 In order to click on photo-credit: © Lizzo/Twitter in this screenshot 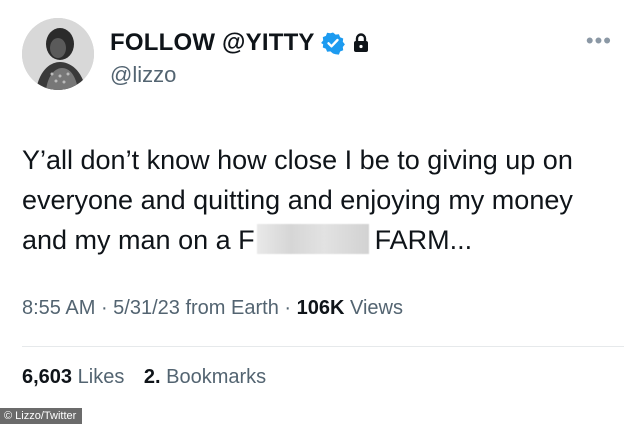, I will do `click(41, 416)`.